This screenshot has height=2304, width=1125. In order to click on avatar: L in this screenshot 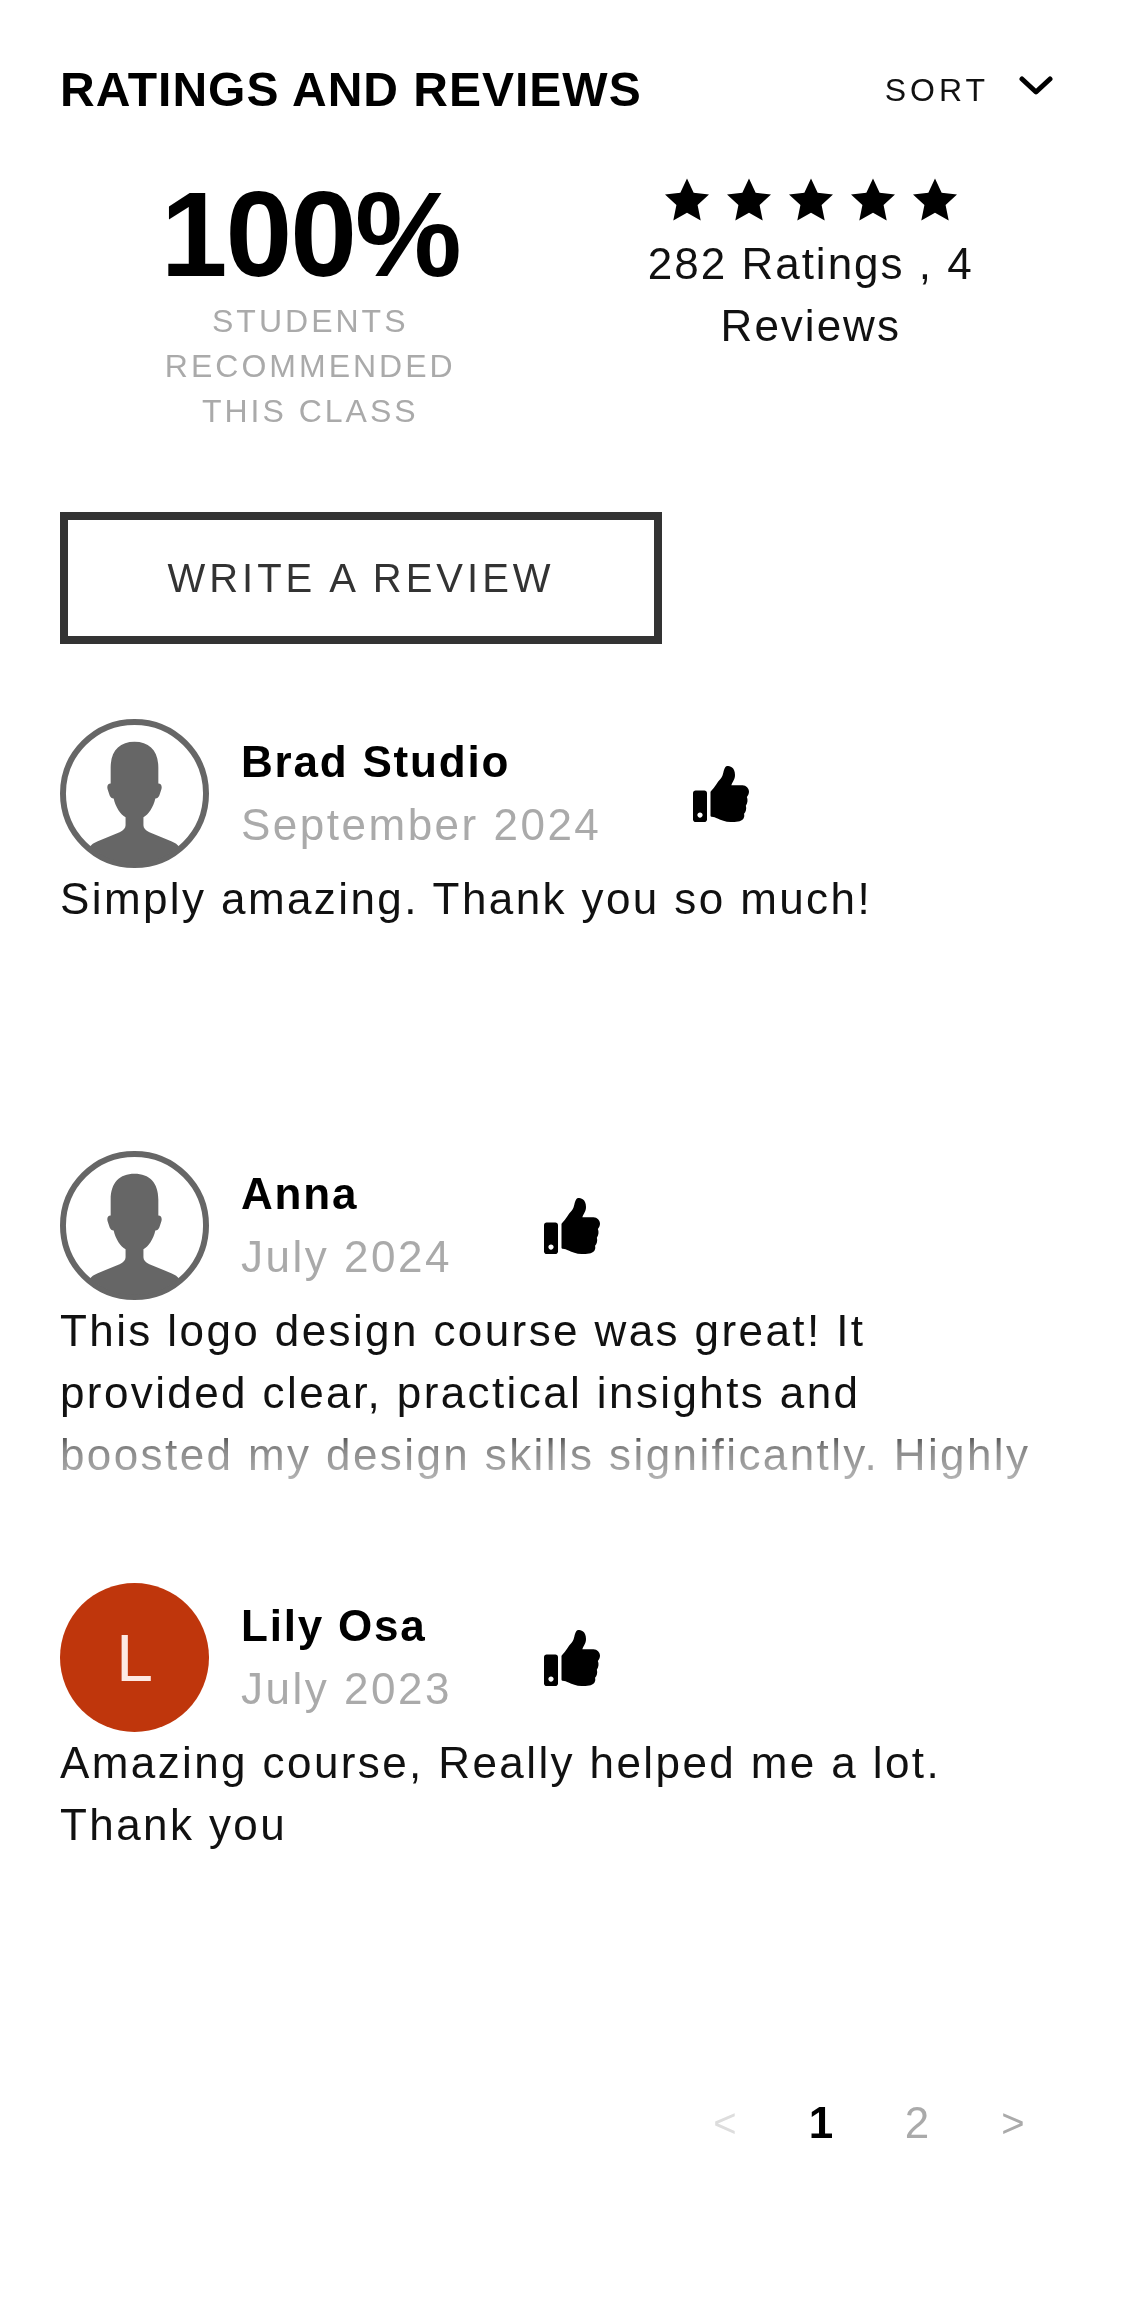, I will do `click(134, 1657)`.